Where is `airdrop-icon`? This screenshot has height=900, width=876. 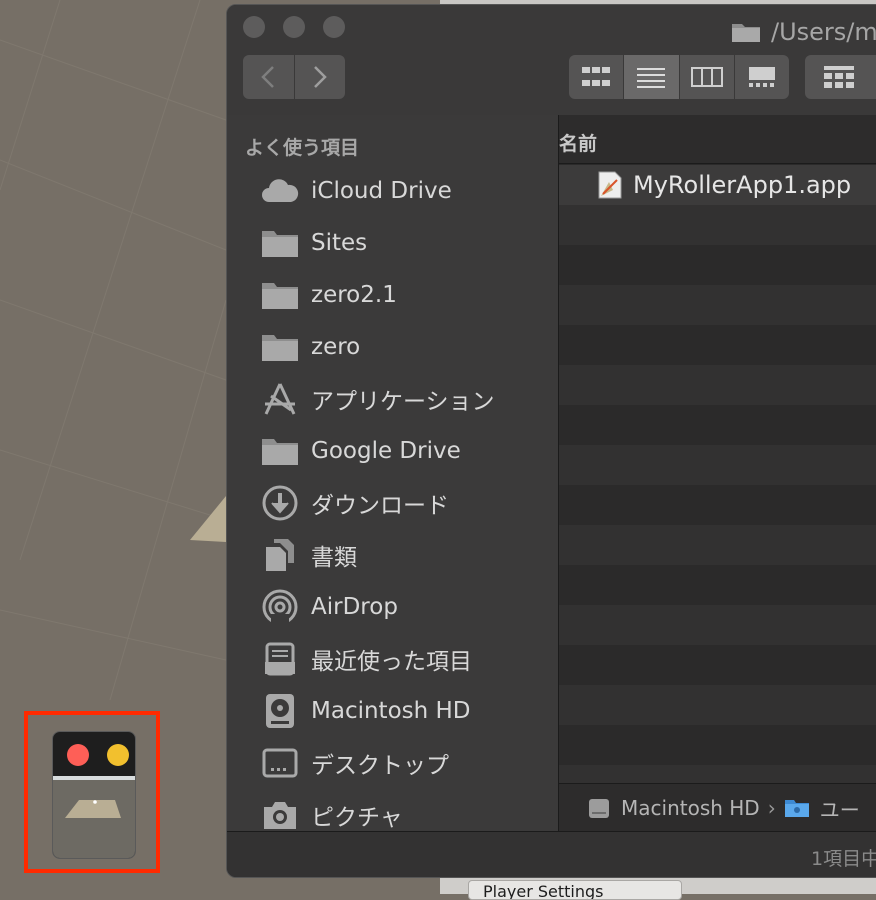
airdrop-icon is located at coordinates (280, 607).